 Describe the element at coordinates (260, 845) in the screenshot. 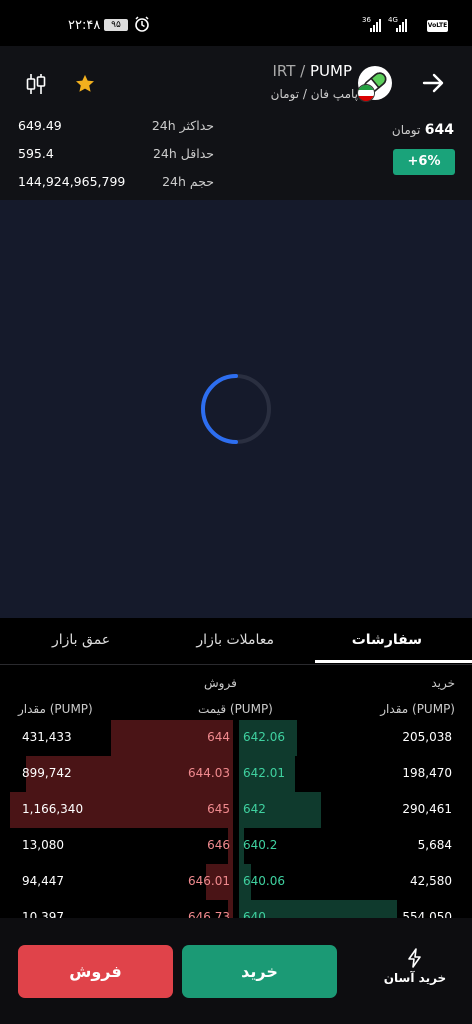

I see `buy-price: 640.2` at that location.